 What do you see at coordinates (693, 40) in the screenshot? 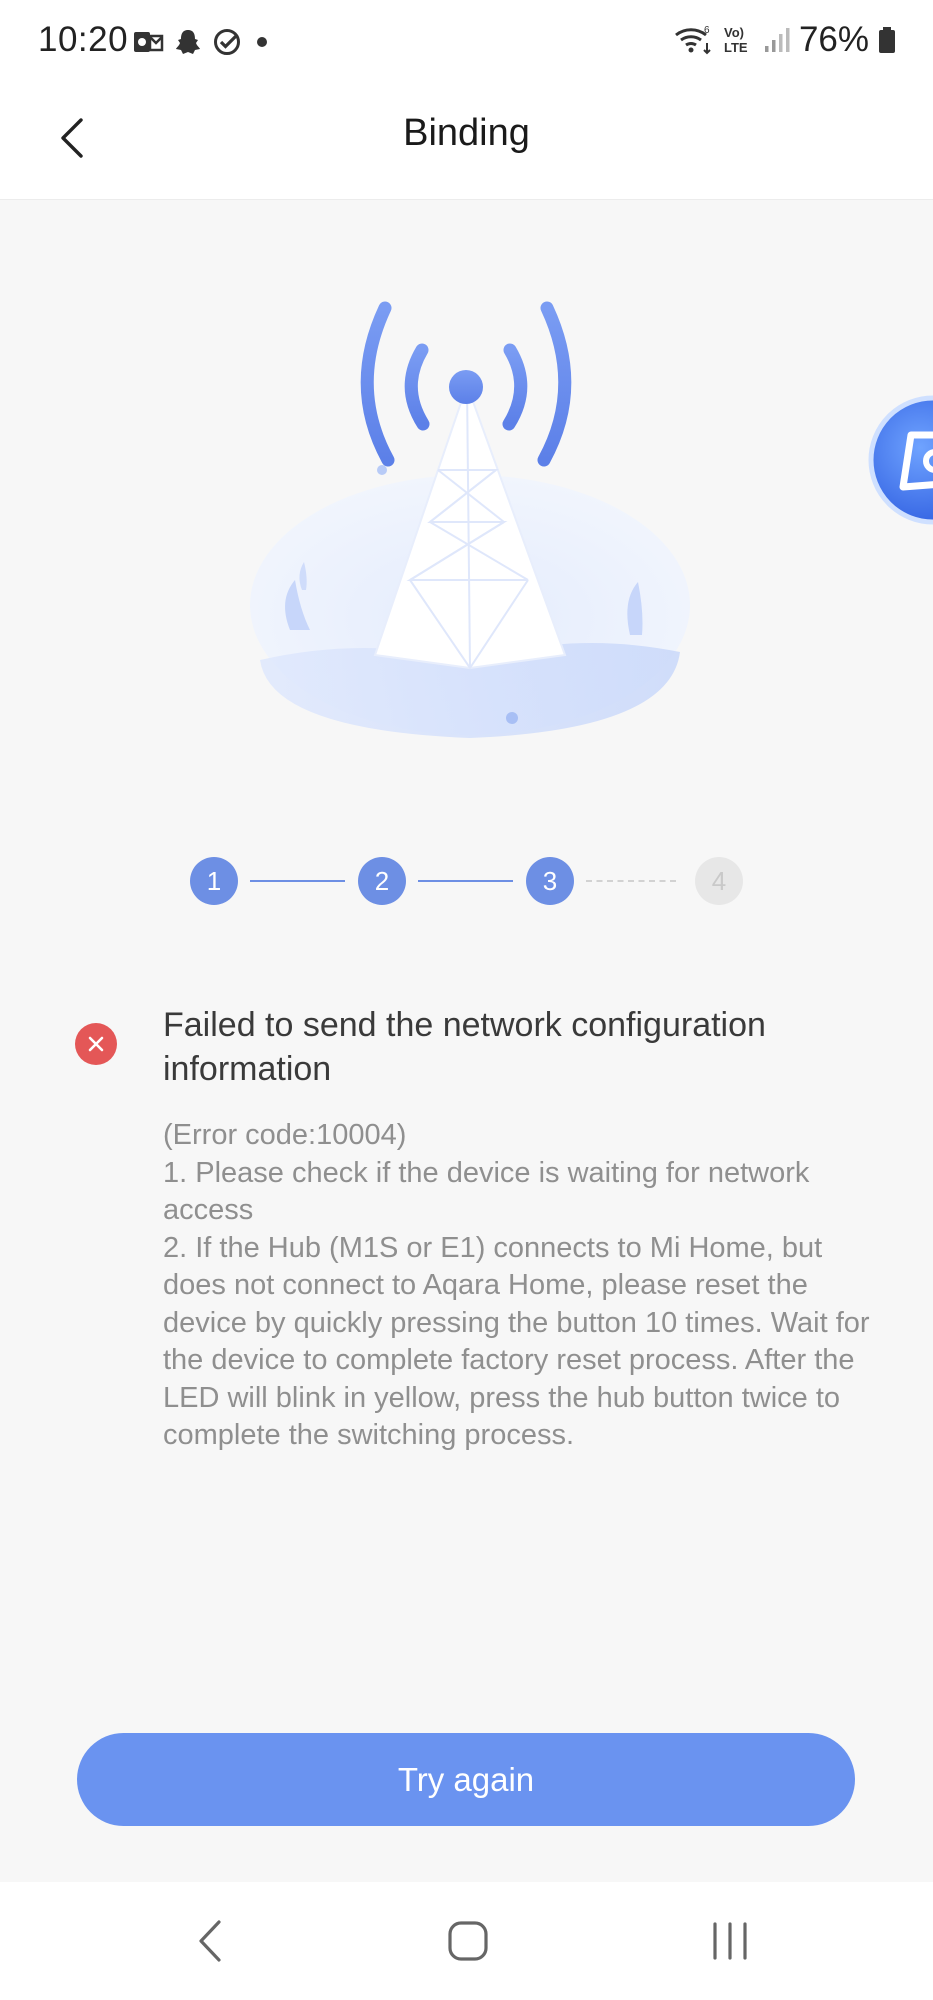
I see `wifi-icon: 6` at bounding box center [693, 40].